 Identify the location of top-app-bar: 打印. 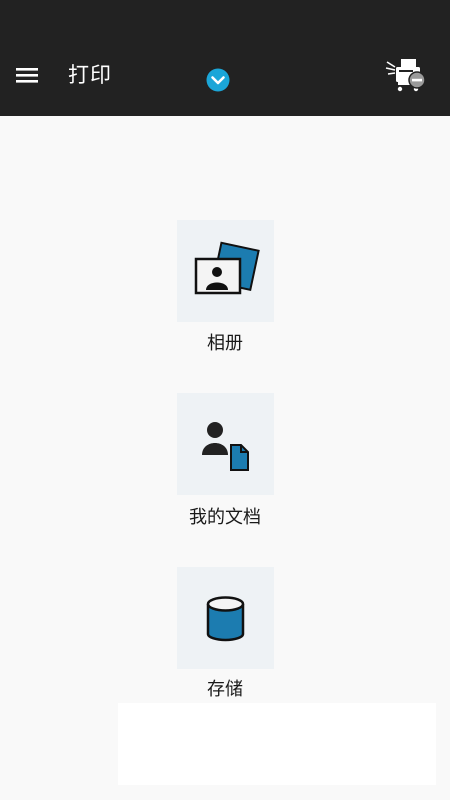
(225, 58).